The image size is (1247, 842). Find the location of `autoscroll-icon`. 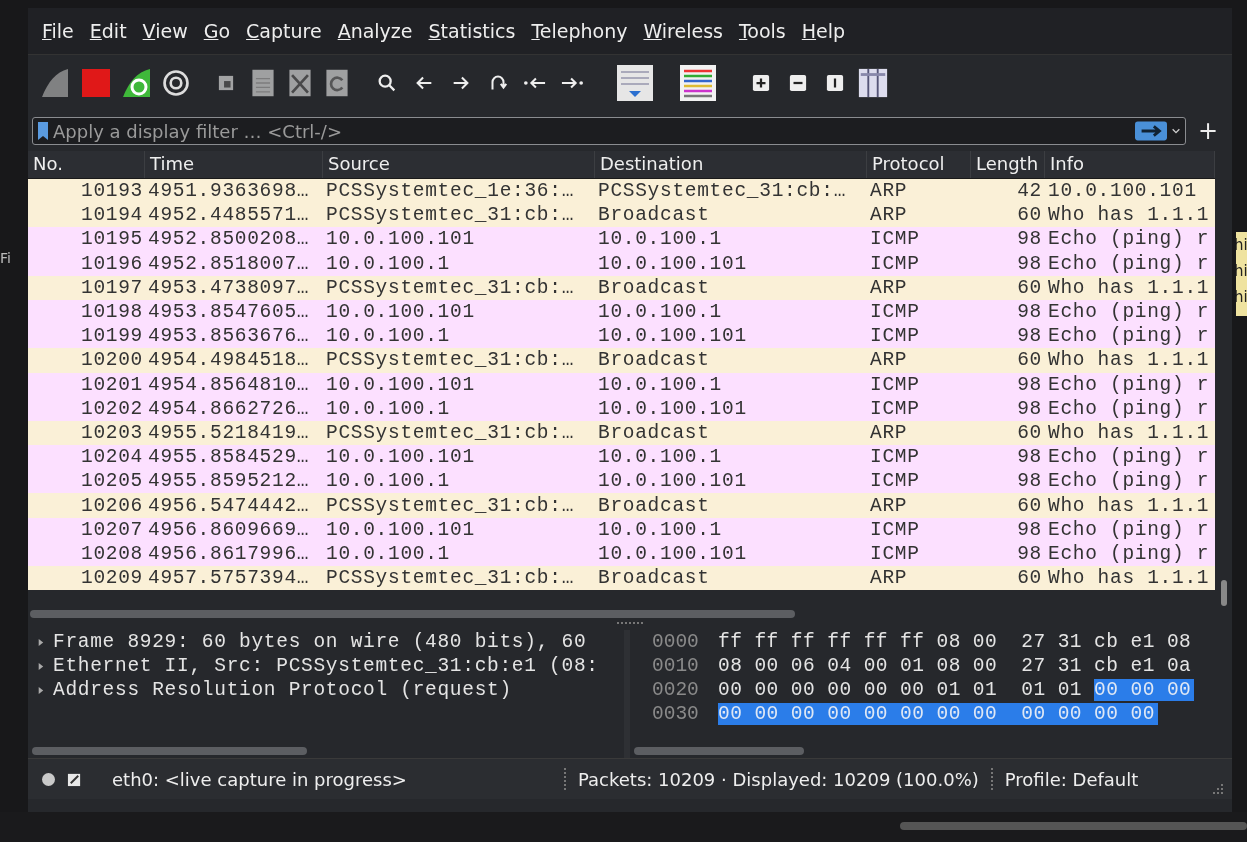

autoscroll-icon is located at coordinates (635, 83).